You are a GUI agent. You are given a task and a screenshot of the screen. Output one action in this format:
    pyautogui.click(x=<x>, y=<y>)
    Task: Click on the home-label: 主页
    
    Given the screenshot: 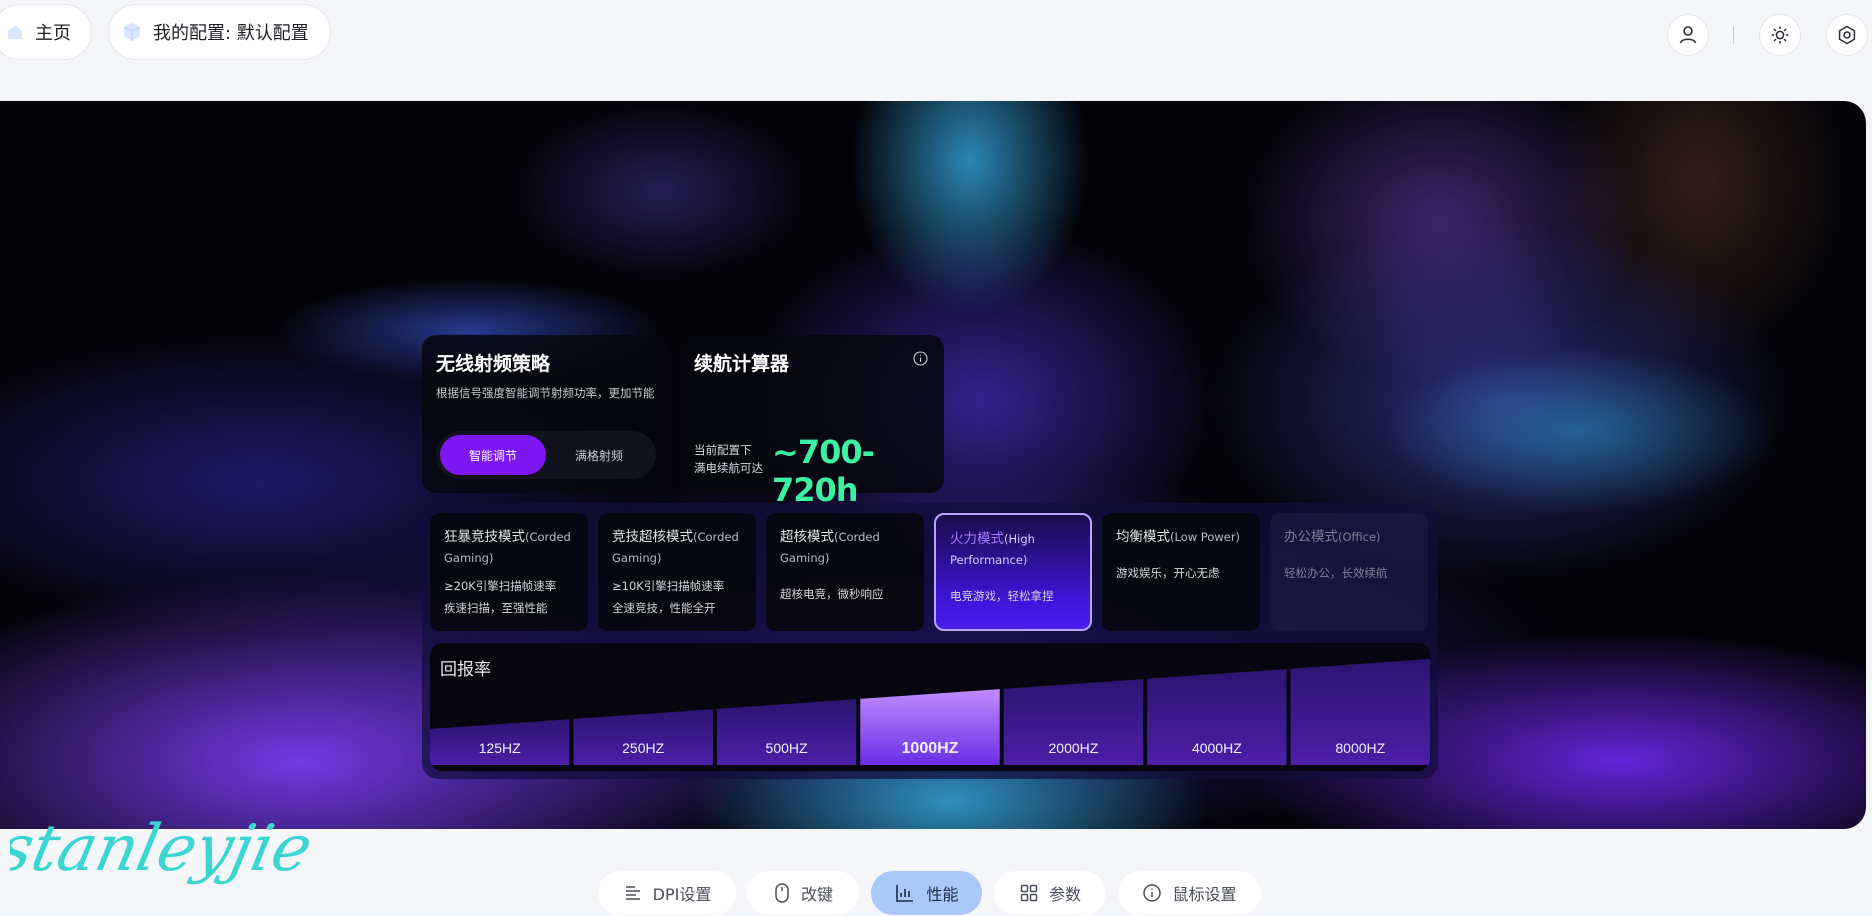 What is the action you would take?
    pyautogui.click(x=53, y=33)
    